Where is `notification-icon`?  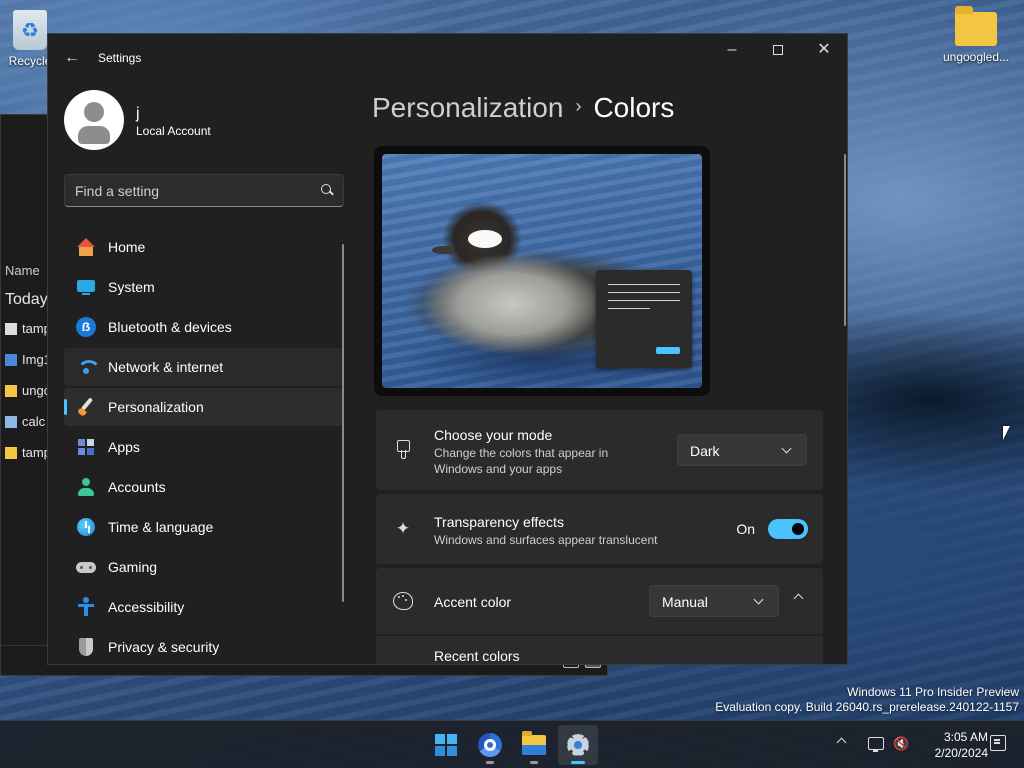 notification-icon is located at coordinates (998, 743).